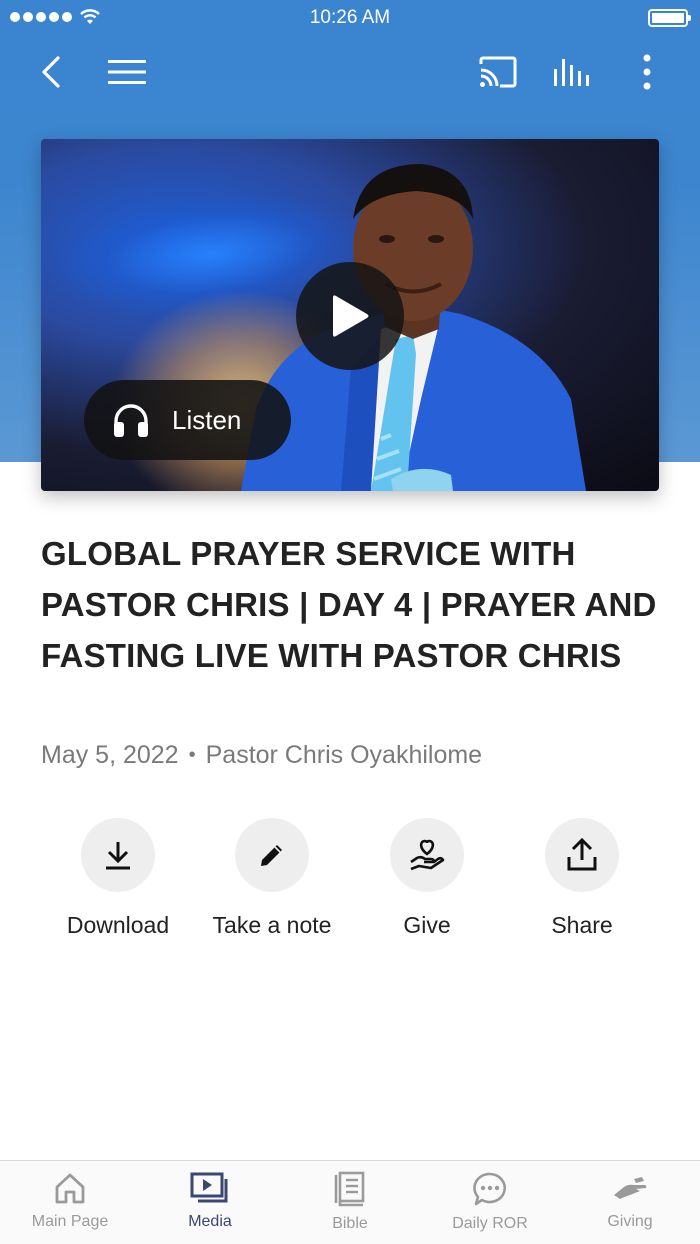 The width and height of the screenshot is (700, 1244). I want to click on tab-label: Main Page, so click(70, 1221).